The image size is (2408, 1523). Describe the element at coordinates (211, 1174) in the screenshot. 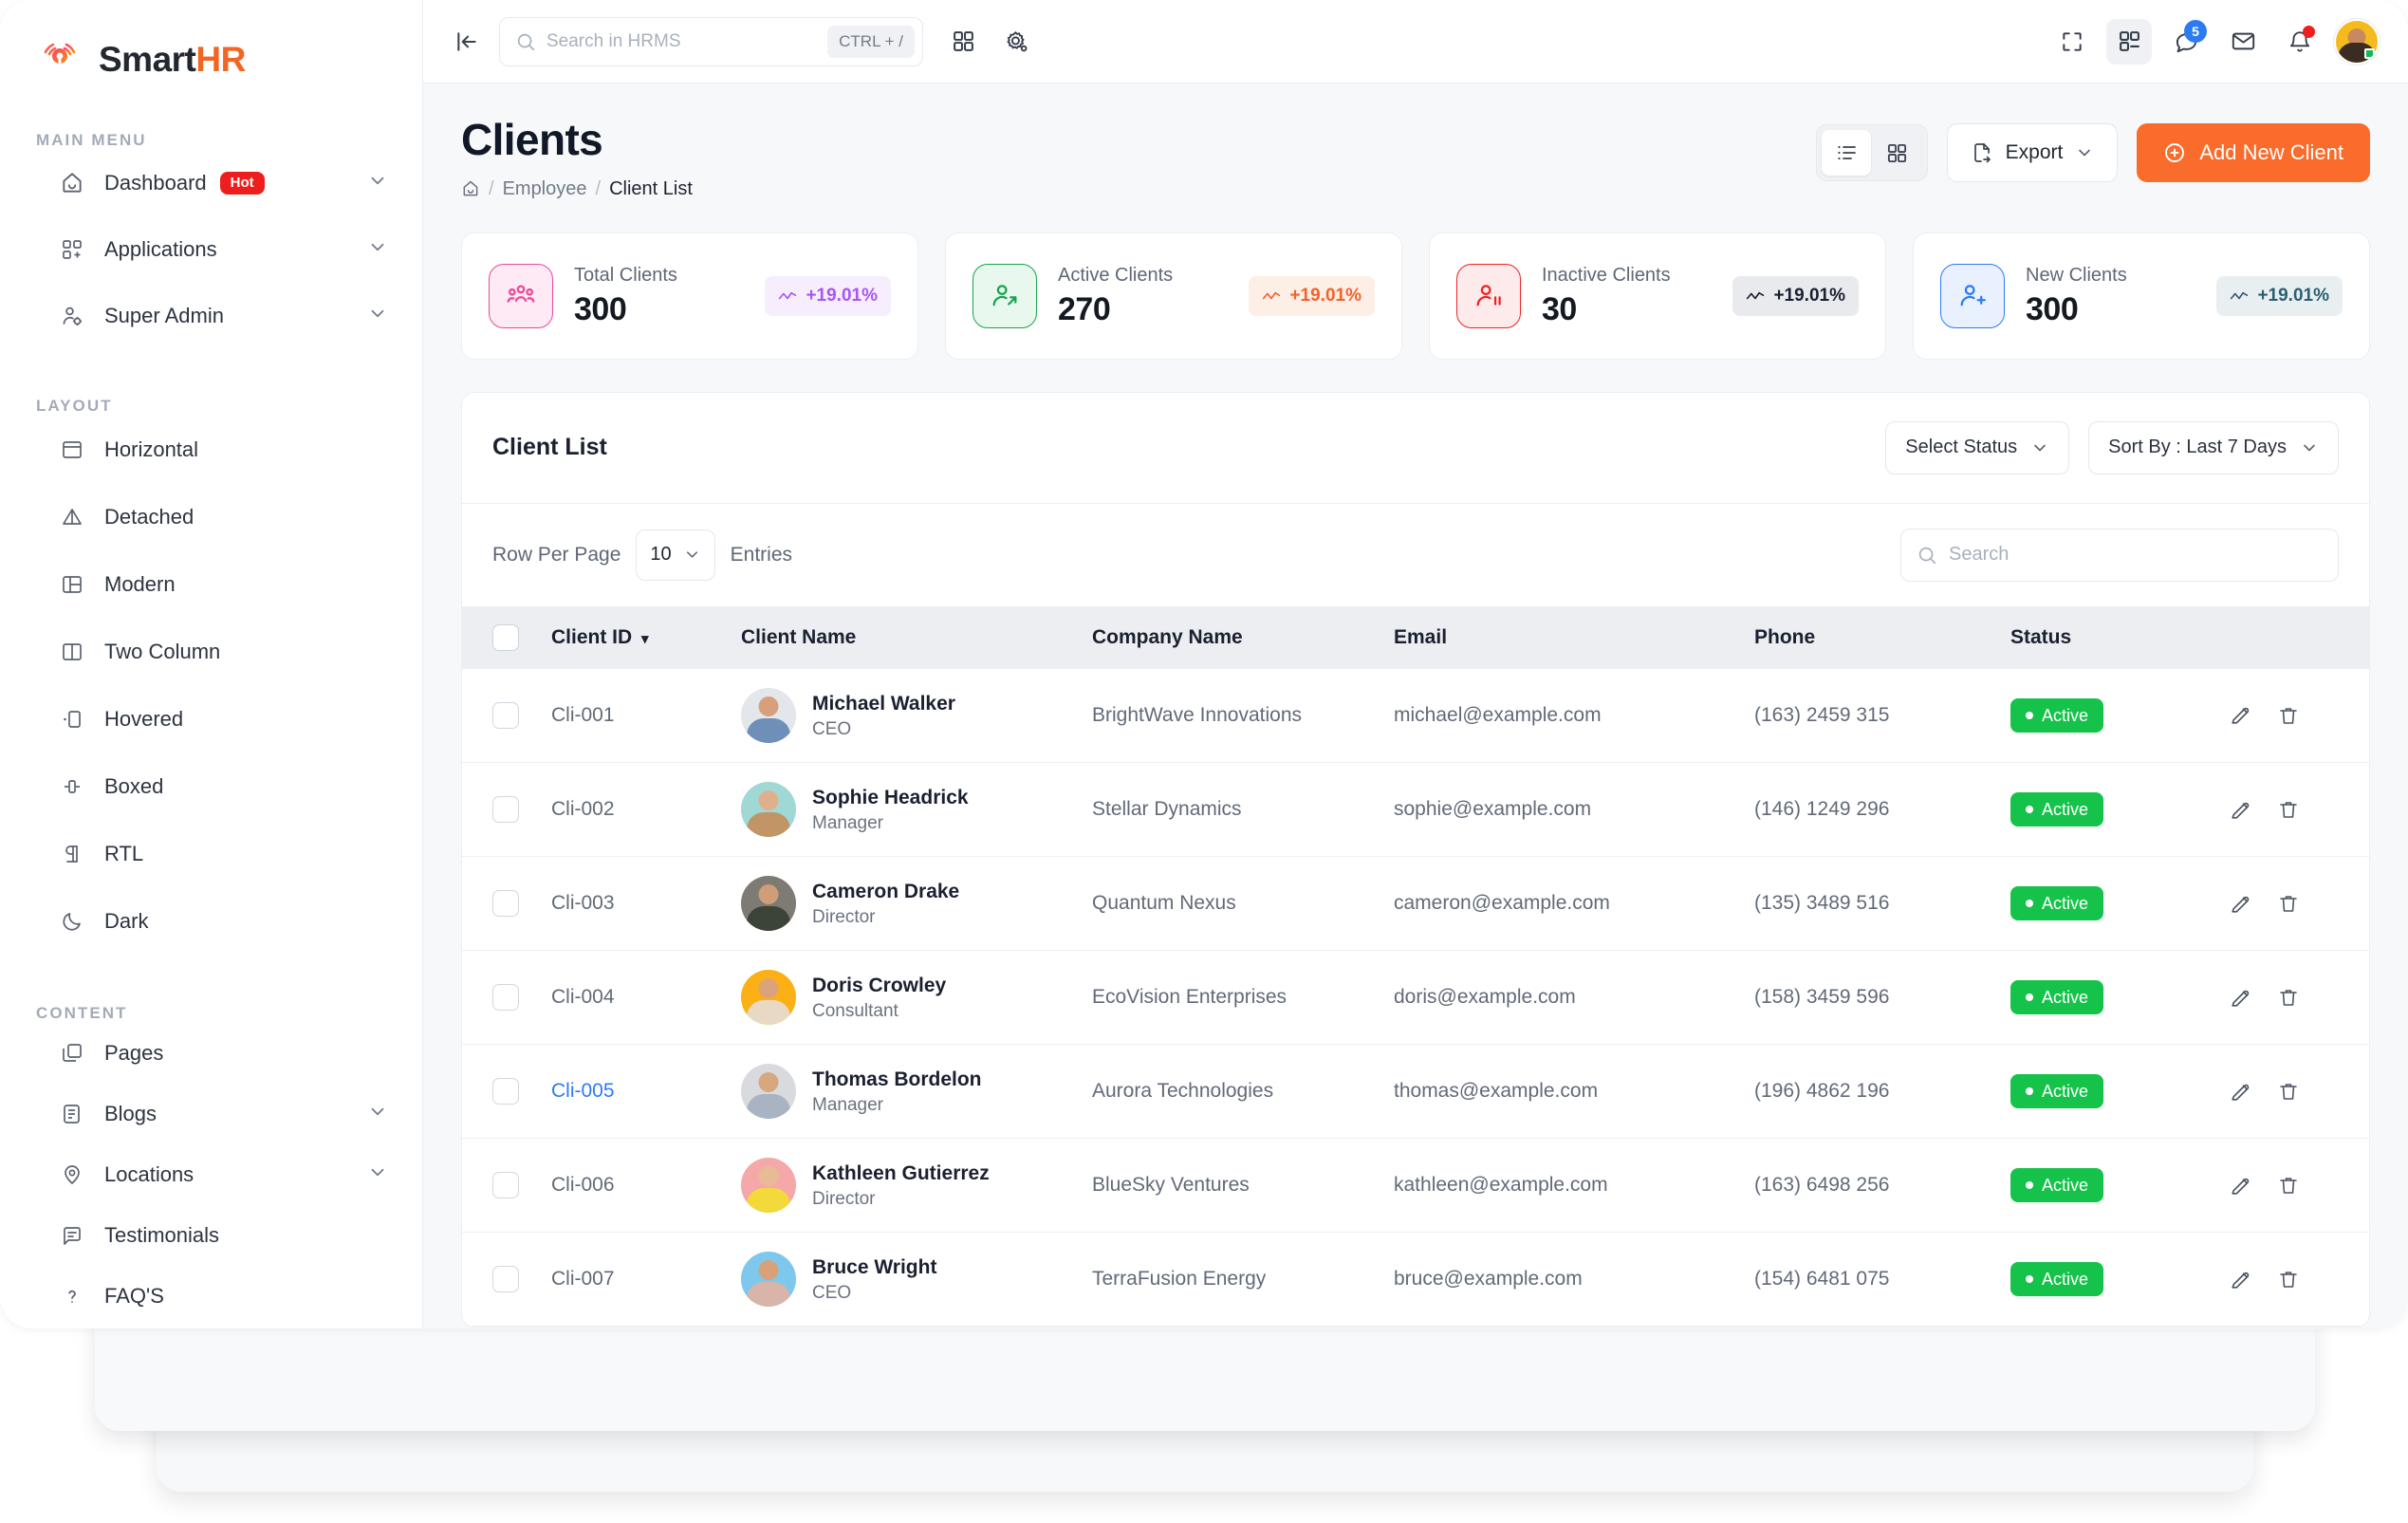

I see `sidebar-item-locations: Locations` at that location.